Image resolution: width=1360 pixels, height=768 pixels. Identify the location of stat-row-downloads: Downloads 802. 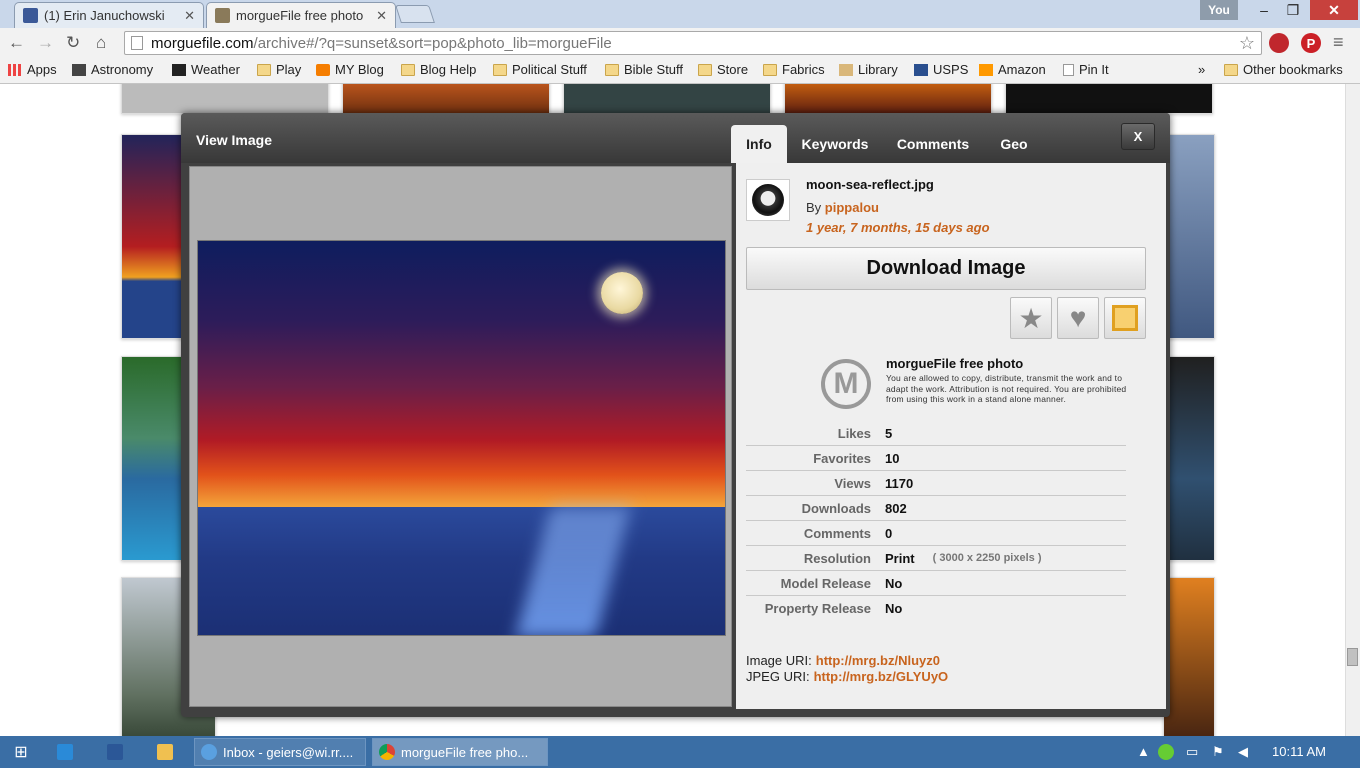
(936, 508).